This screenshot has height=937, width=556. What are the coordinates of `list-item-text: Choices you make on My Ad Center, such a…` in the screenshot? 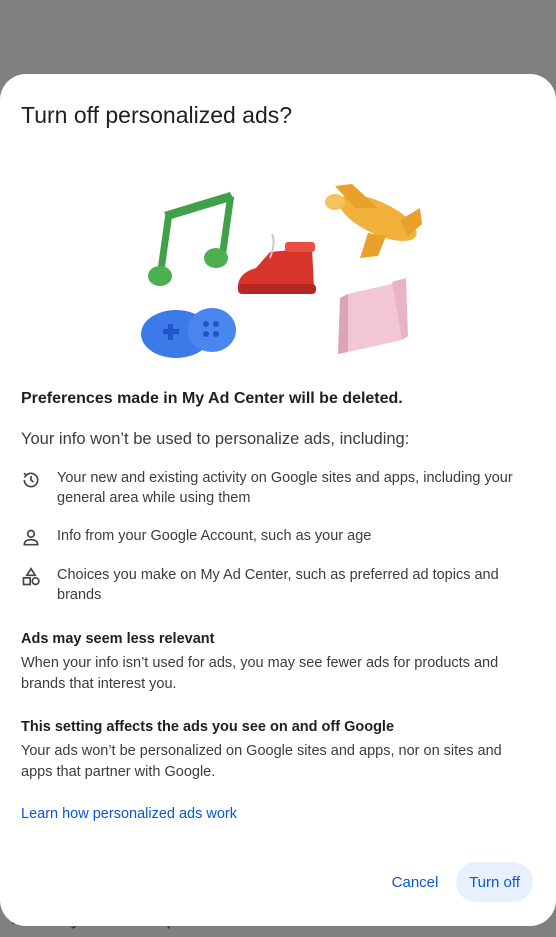 It's located at (278, 585).